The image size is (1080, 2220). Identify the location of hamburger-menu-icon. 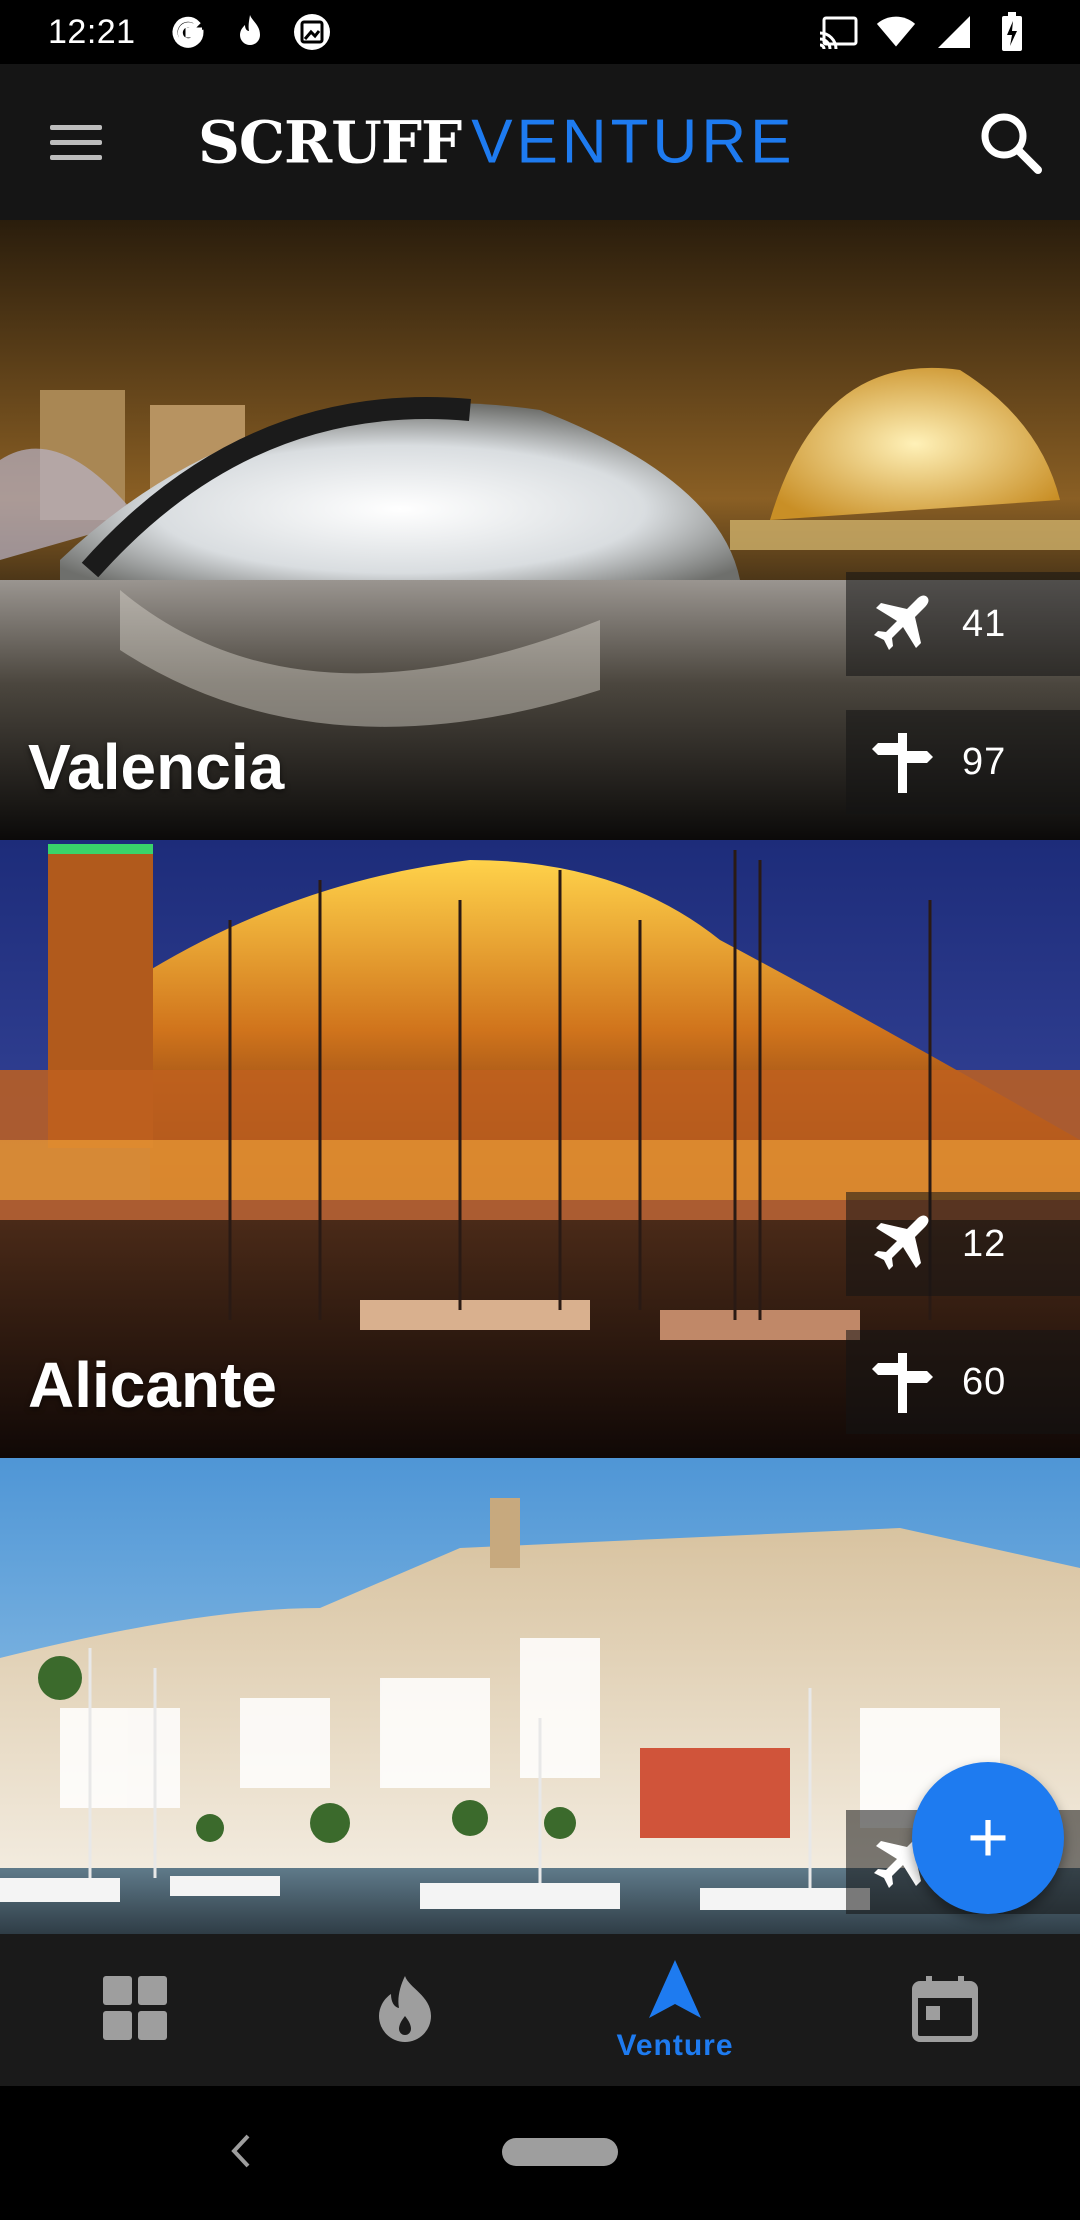
(76, 142).